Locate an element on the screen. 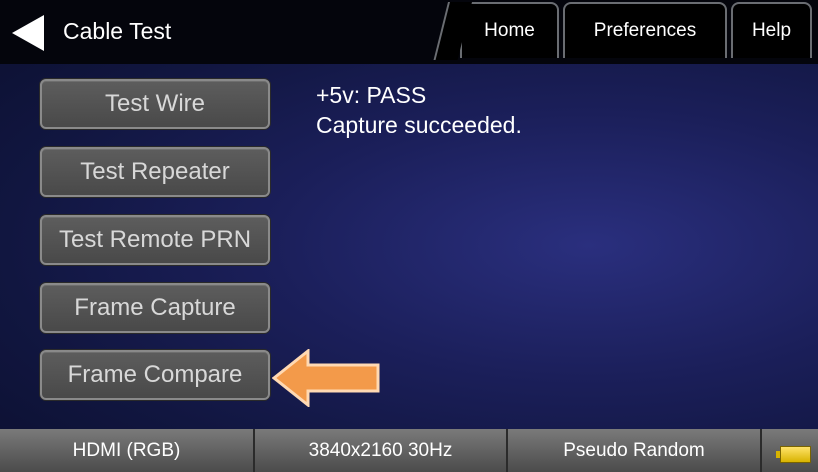 This screenshot has width=818, height=472. tab-preferences: Preferences is located at coordinates (645, 30).